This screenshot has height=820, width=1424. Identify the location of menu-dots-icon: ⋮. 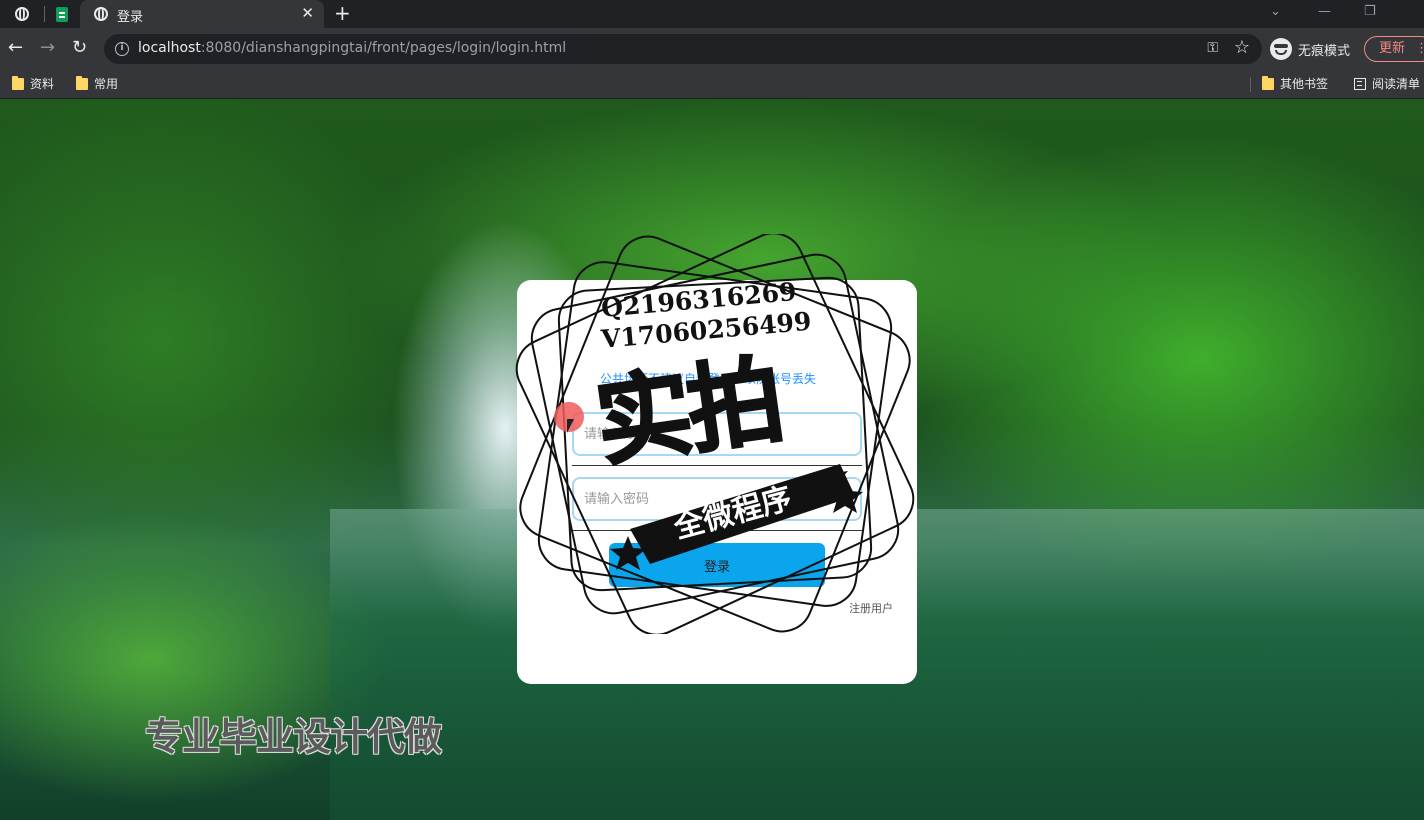
(1419, 48).